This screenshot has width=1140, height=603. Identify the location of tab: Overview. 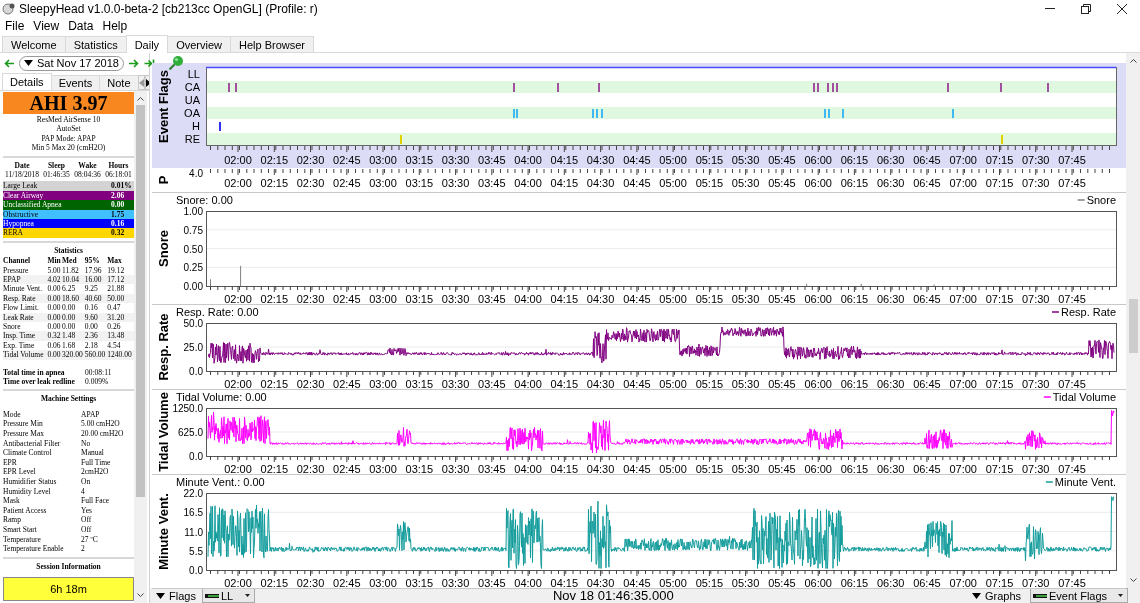
(199, 44).